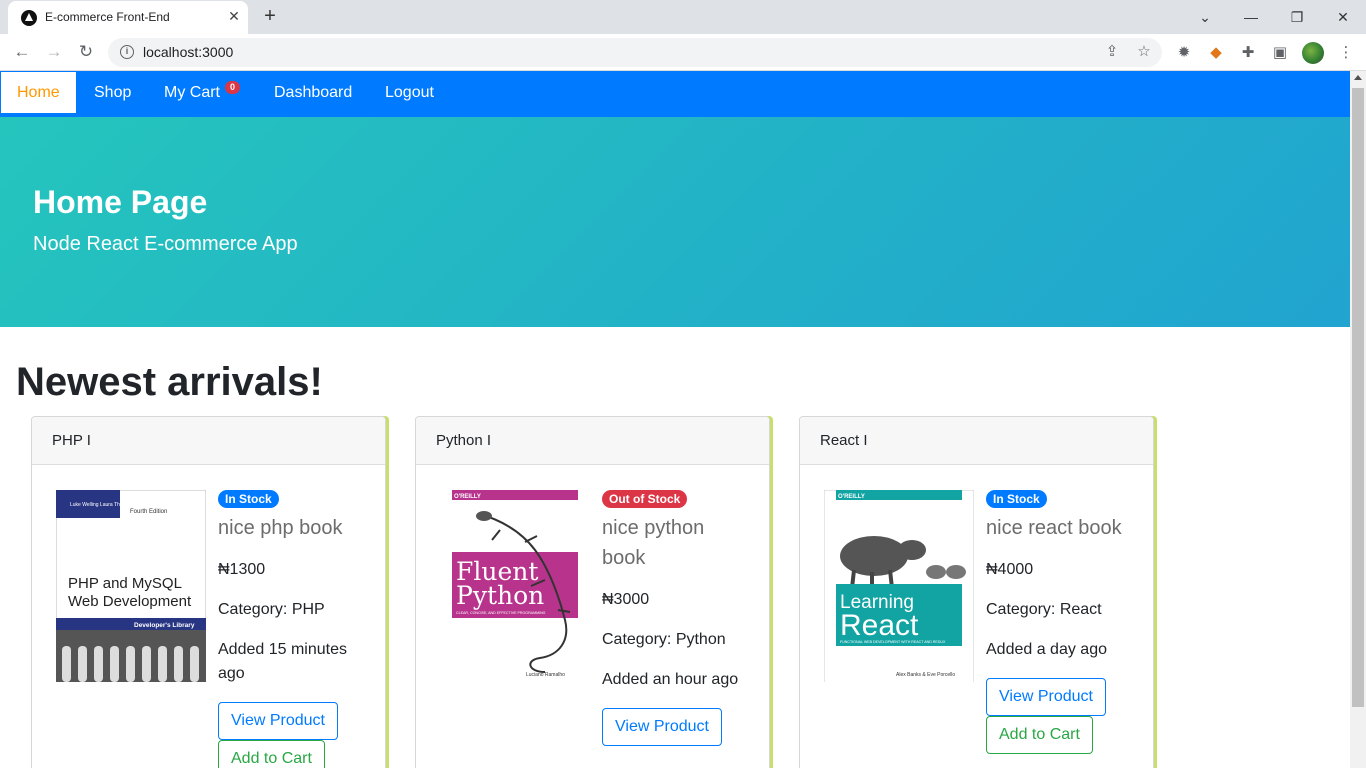  What do you see at coordinates (120, 202) in the screenshot?
I see `page-title: Home Page` at bounding box center [120, 202].